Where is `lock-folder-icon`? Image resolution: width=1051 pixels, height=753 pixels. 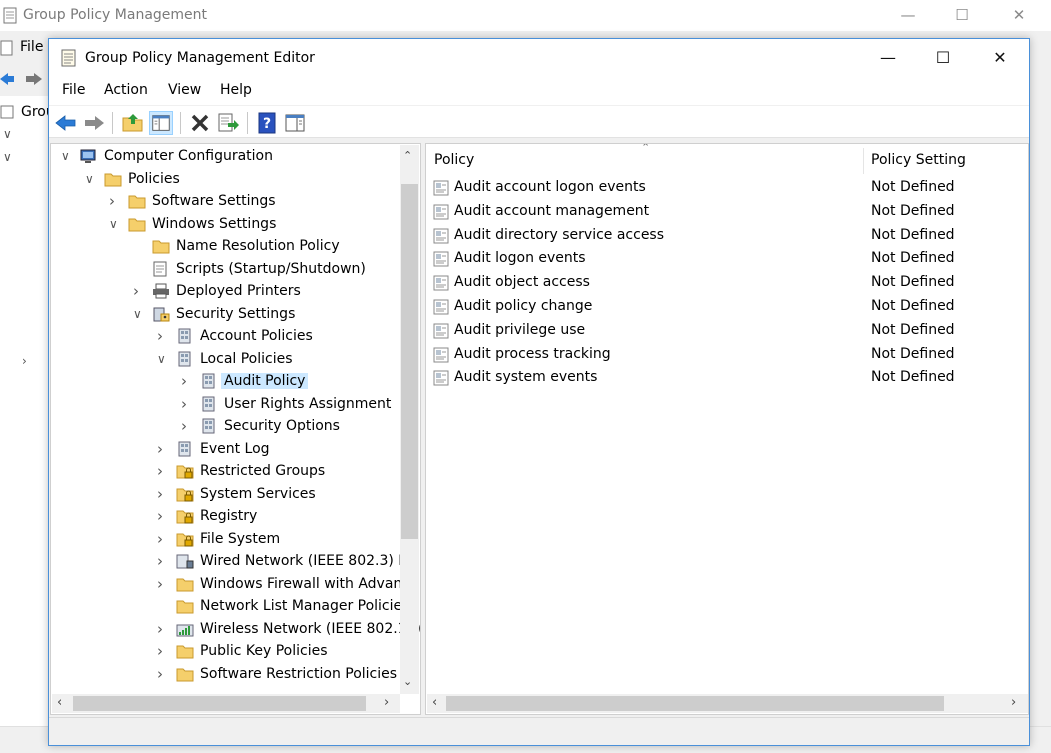 lock-folder-icon is located at coordinates (185, 472).